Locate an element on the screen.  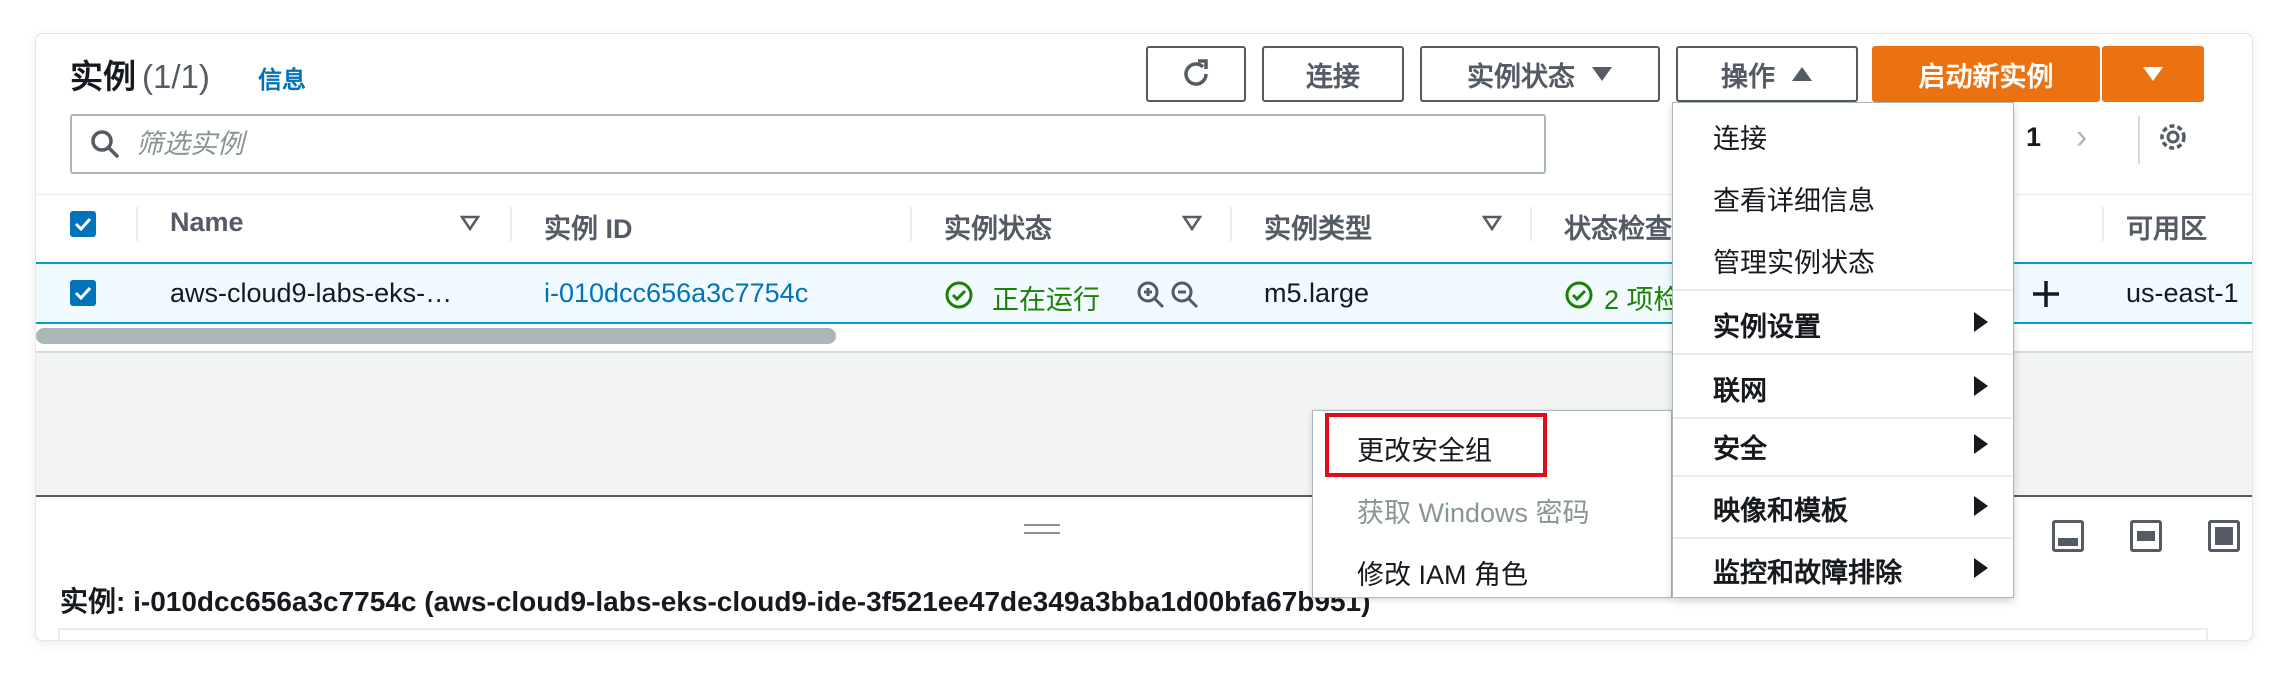
select-all-checkbox is located at coordinates (83, 224).